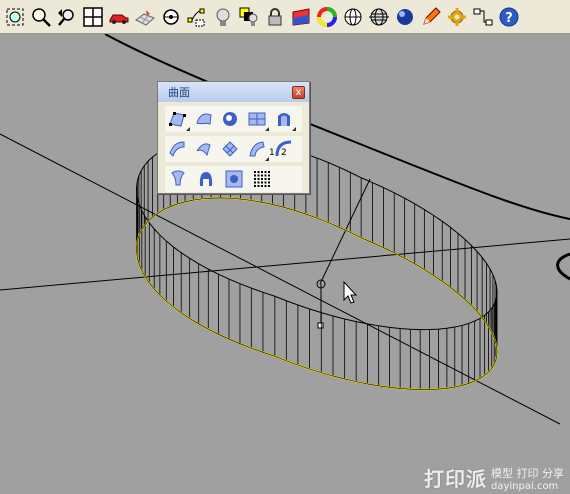 The width and height of the screenshot is (570, 494). What do you see at coordinates (272, 153) in the screenshot?
I see `row-label-1: 1` at bounding box center [272, 153].